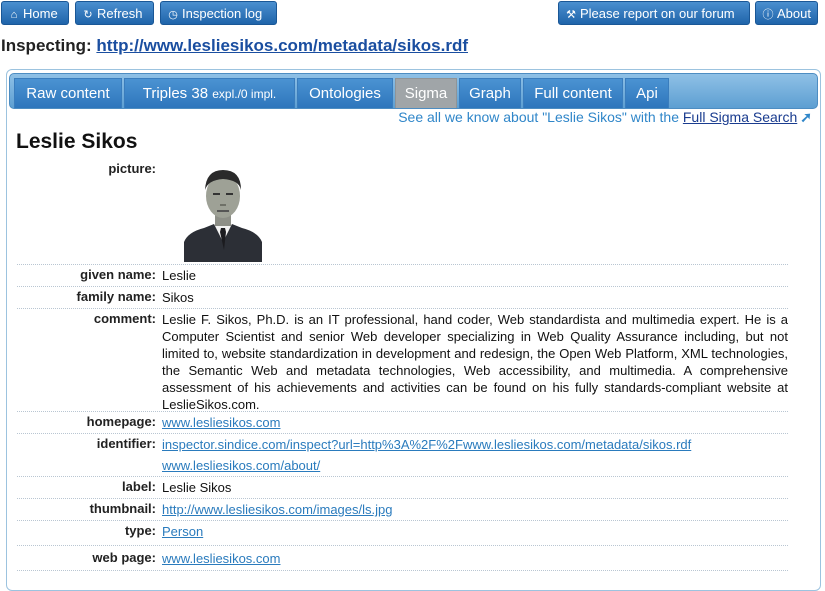  What do you see at coordinates (740, 117) in the screenshot?
I see `full-sigma-search-link: Full Sigma Search` at bounding box center [740, 117].